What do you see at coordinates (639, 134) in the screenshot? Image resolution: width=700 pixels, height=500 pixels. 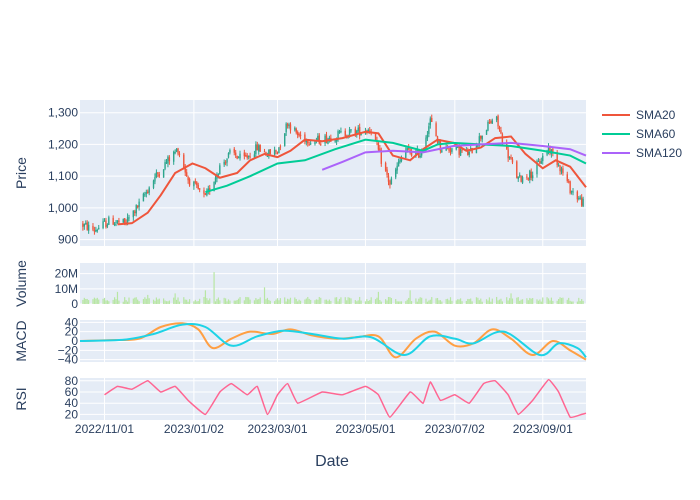 I see `legend-item-sma60: SMA60` at bounding box center [639, 134].